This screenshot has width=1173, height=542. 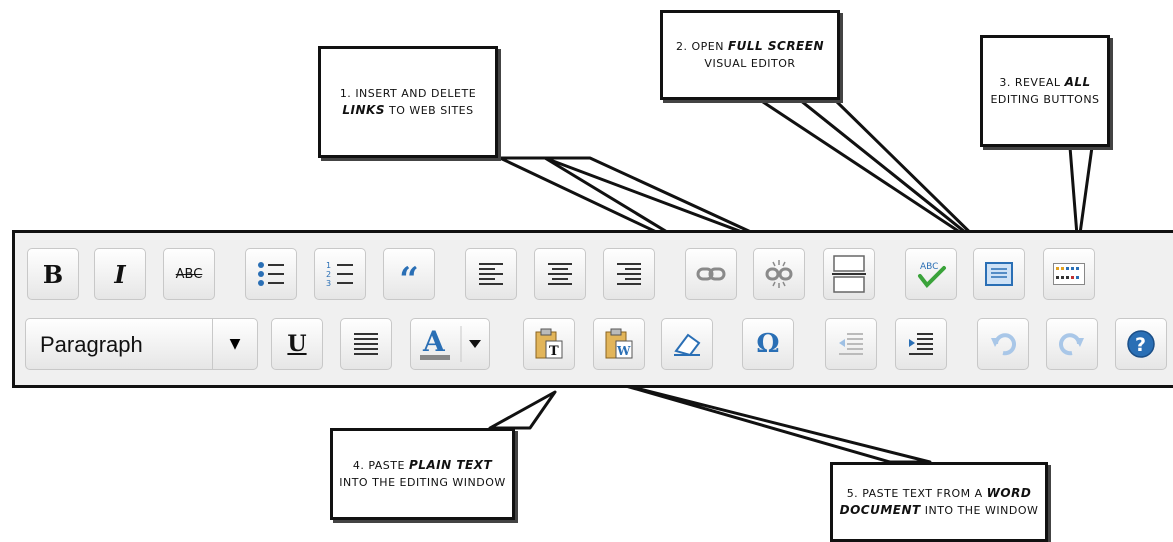 I want to click on fullscreen-button, so click(x=999, y=274).